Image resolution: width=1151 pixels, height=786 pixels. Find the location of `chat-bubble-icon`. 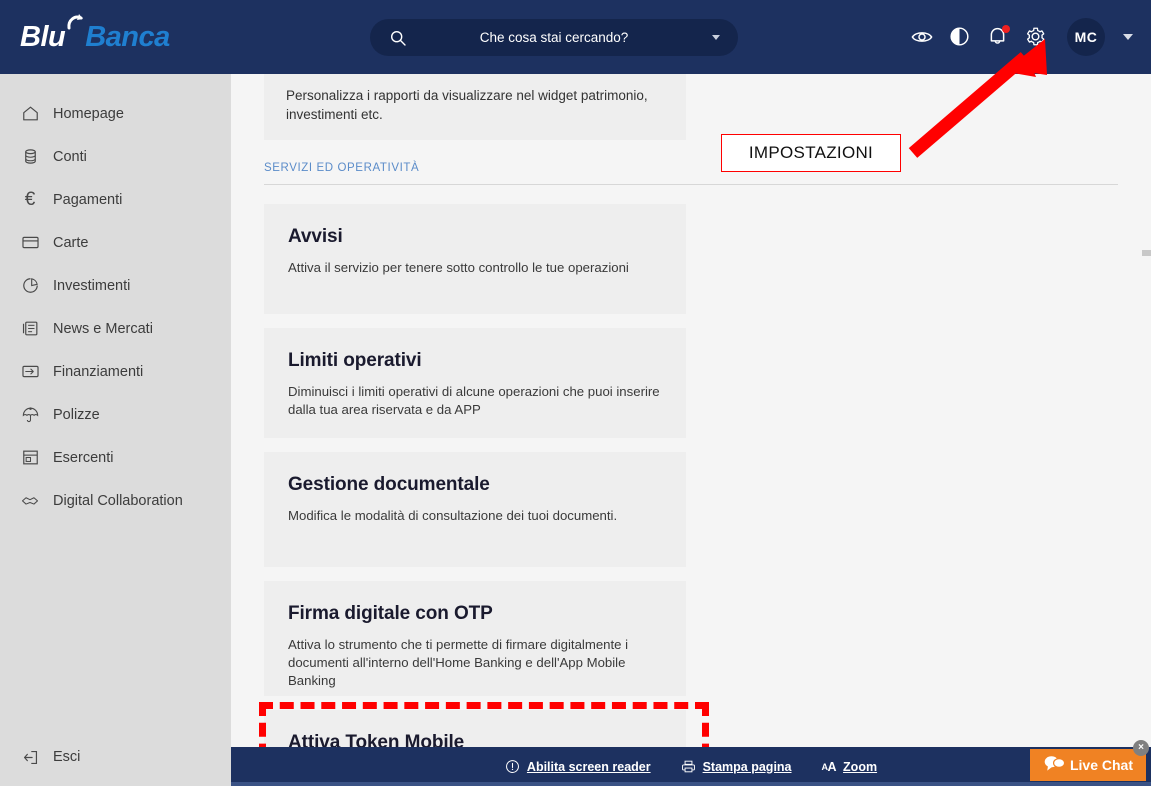

chat-bubble-icon is located at coordinates (1054, 765).